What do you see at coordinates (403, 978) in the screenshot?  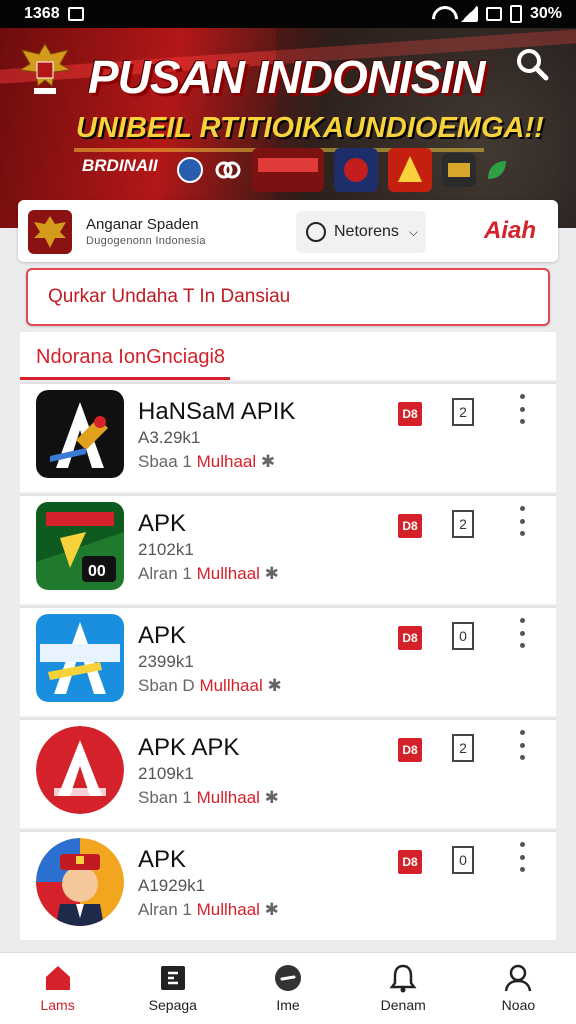 I see `bell-icon` at bounding box center [403, 978].